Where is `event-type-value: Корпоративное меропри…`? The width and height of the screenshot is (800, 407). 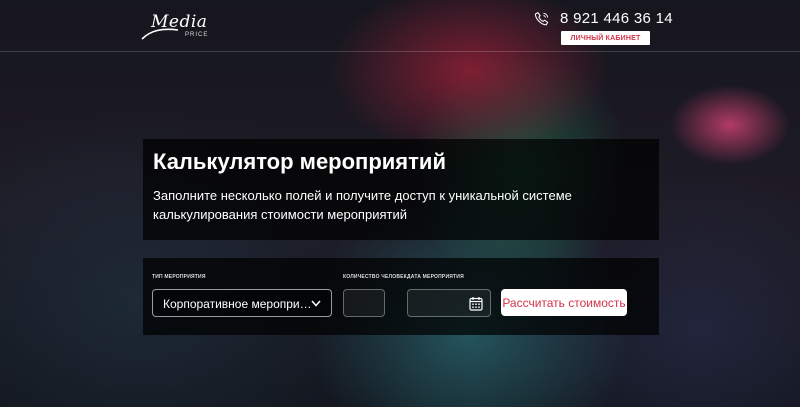
event-type-value: Корпоративное меропри… is located at coordinates (237, 304).